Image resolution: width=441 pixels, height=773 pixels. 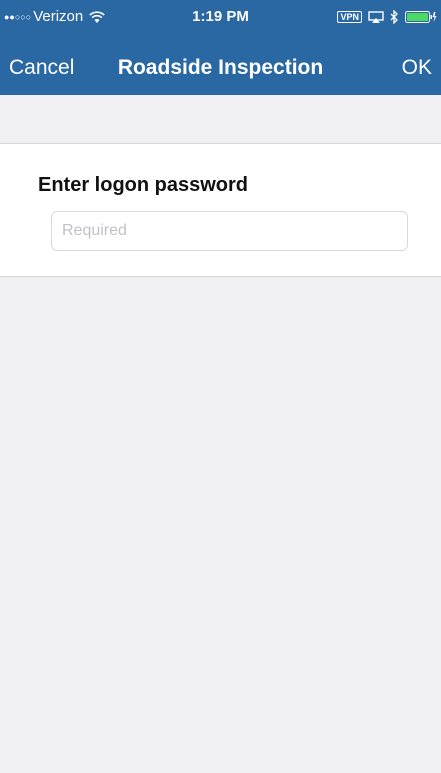 I want to click on ok-button: OK, so click(x=417, y=67).